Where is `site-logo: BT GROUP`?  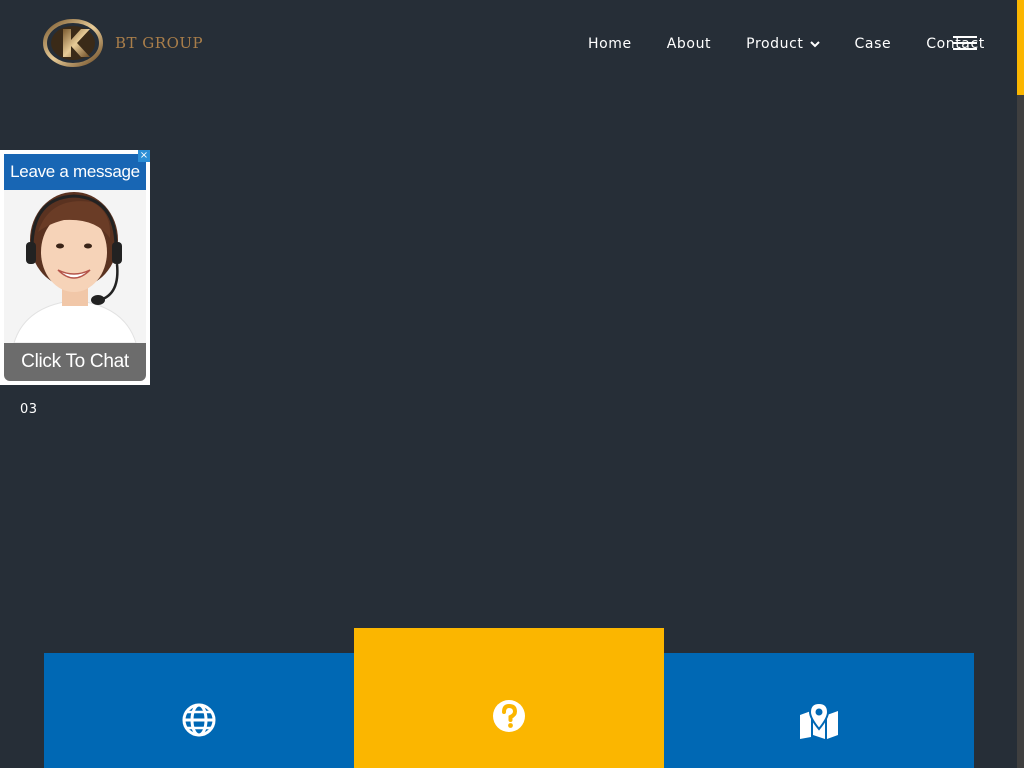
site-logo: BT GROUP is located at coordinates (123, 43).